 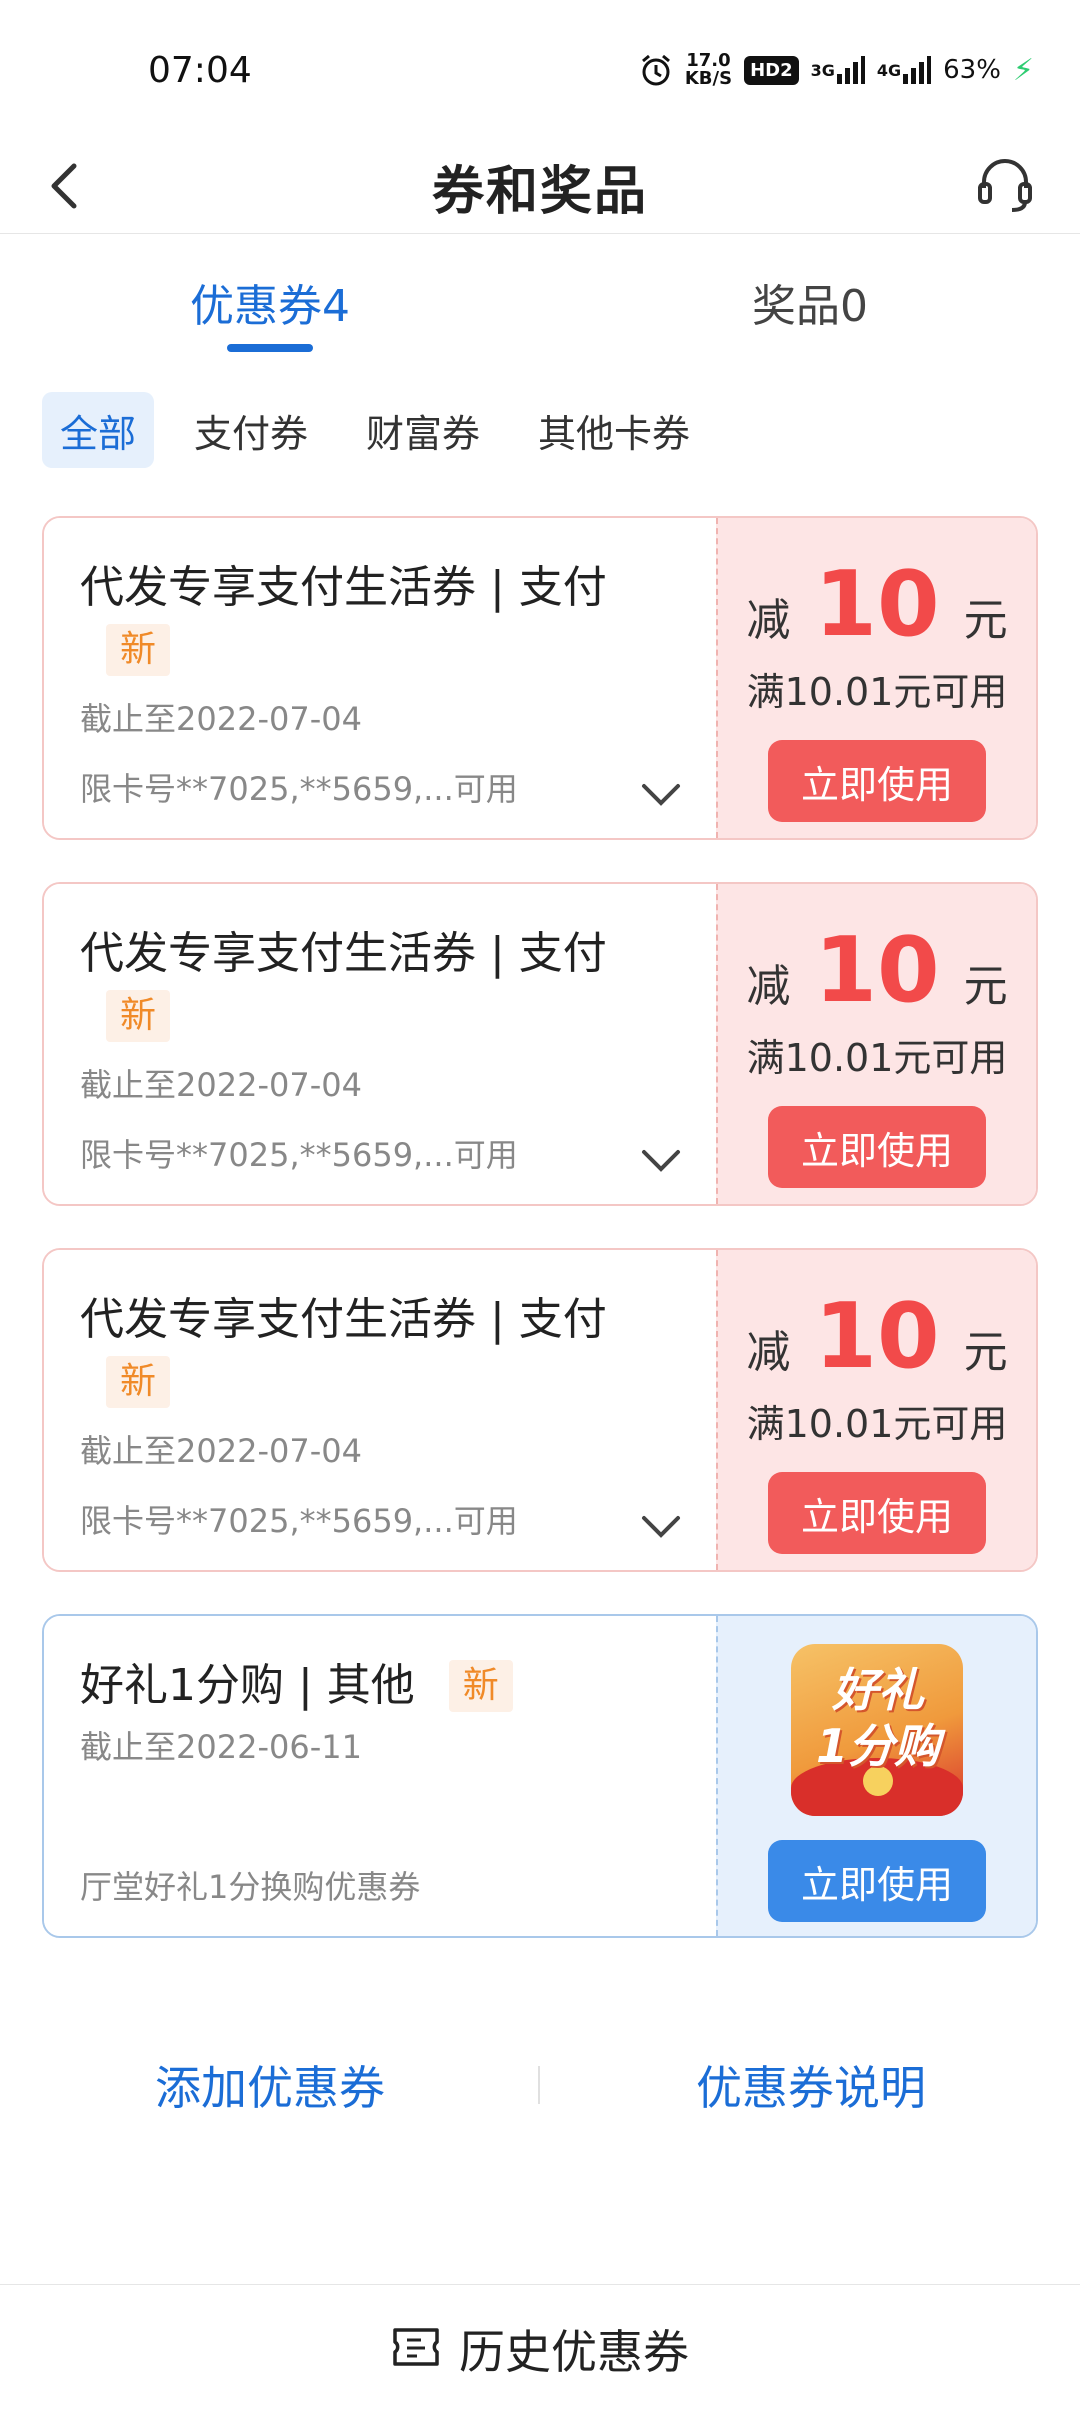 What do you see at coordinates (1023, 70) in the screenshot?
I see `charging-icon: ⚡` at bounding box center [1023, 70].